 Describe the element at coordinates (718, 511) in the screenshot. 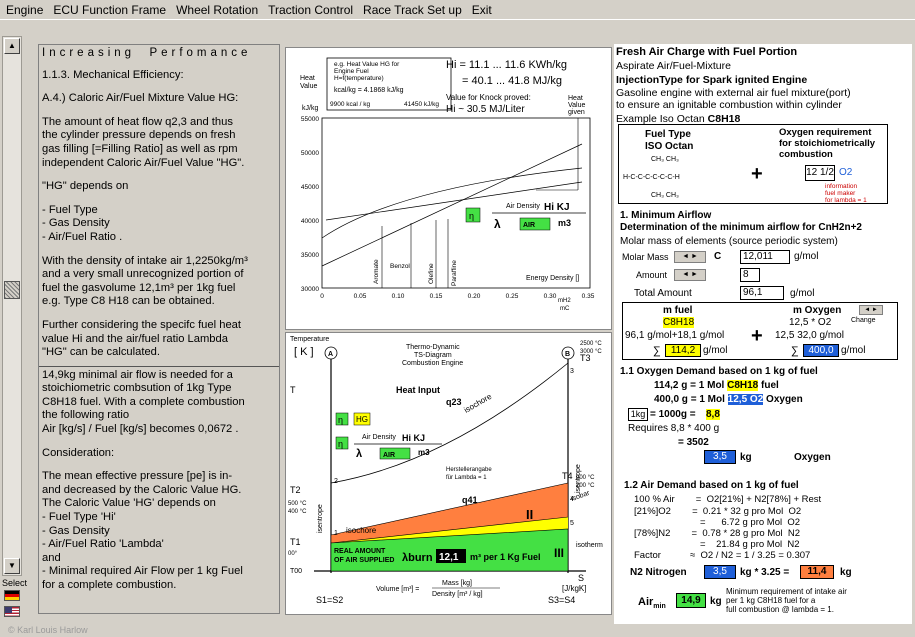

I see `air-demand-line: [21%]O2 = 0.21 * 32 g pro Mol O2` at that location.